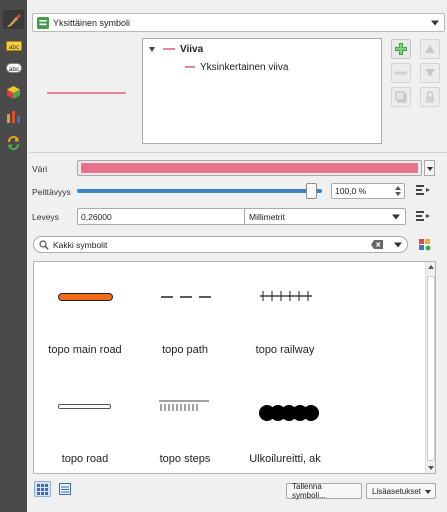 This screenshot has height=512, width=447. I want to click on advanced-menu-button: Lisäasetukset, so click(401, 491).